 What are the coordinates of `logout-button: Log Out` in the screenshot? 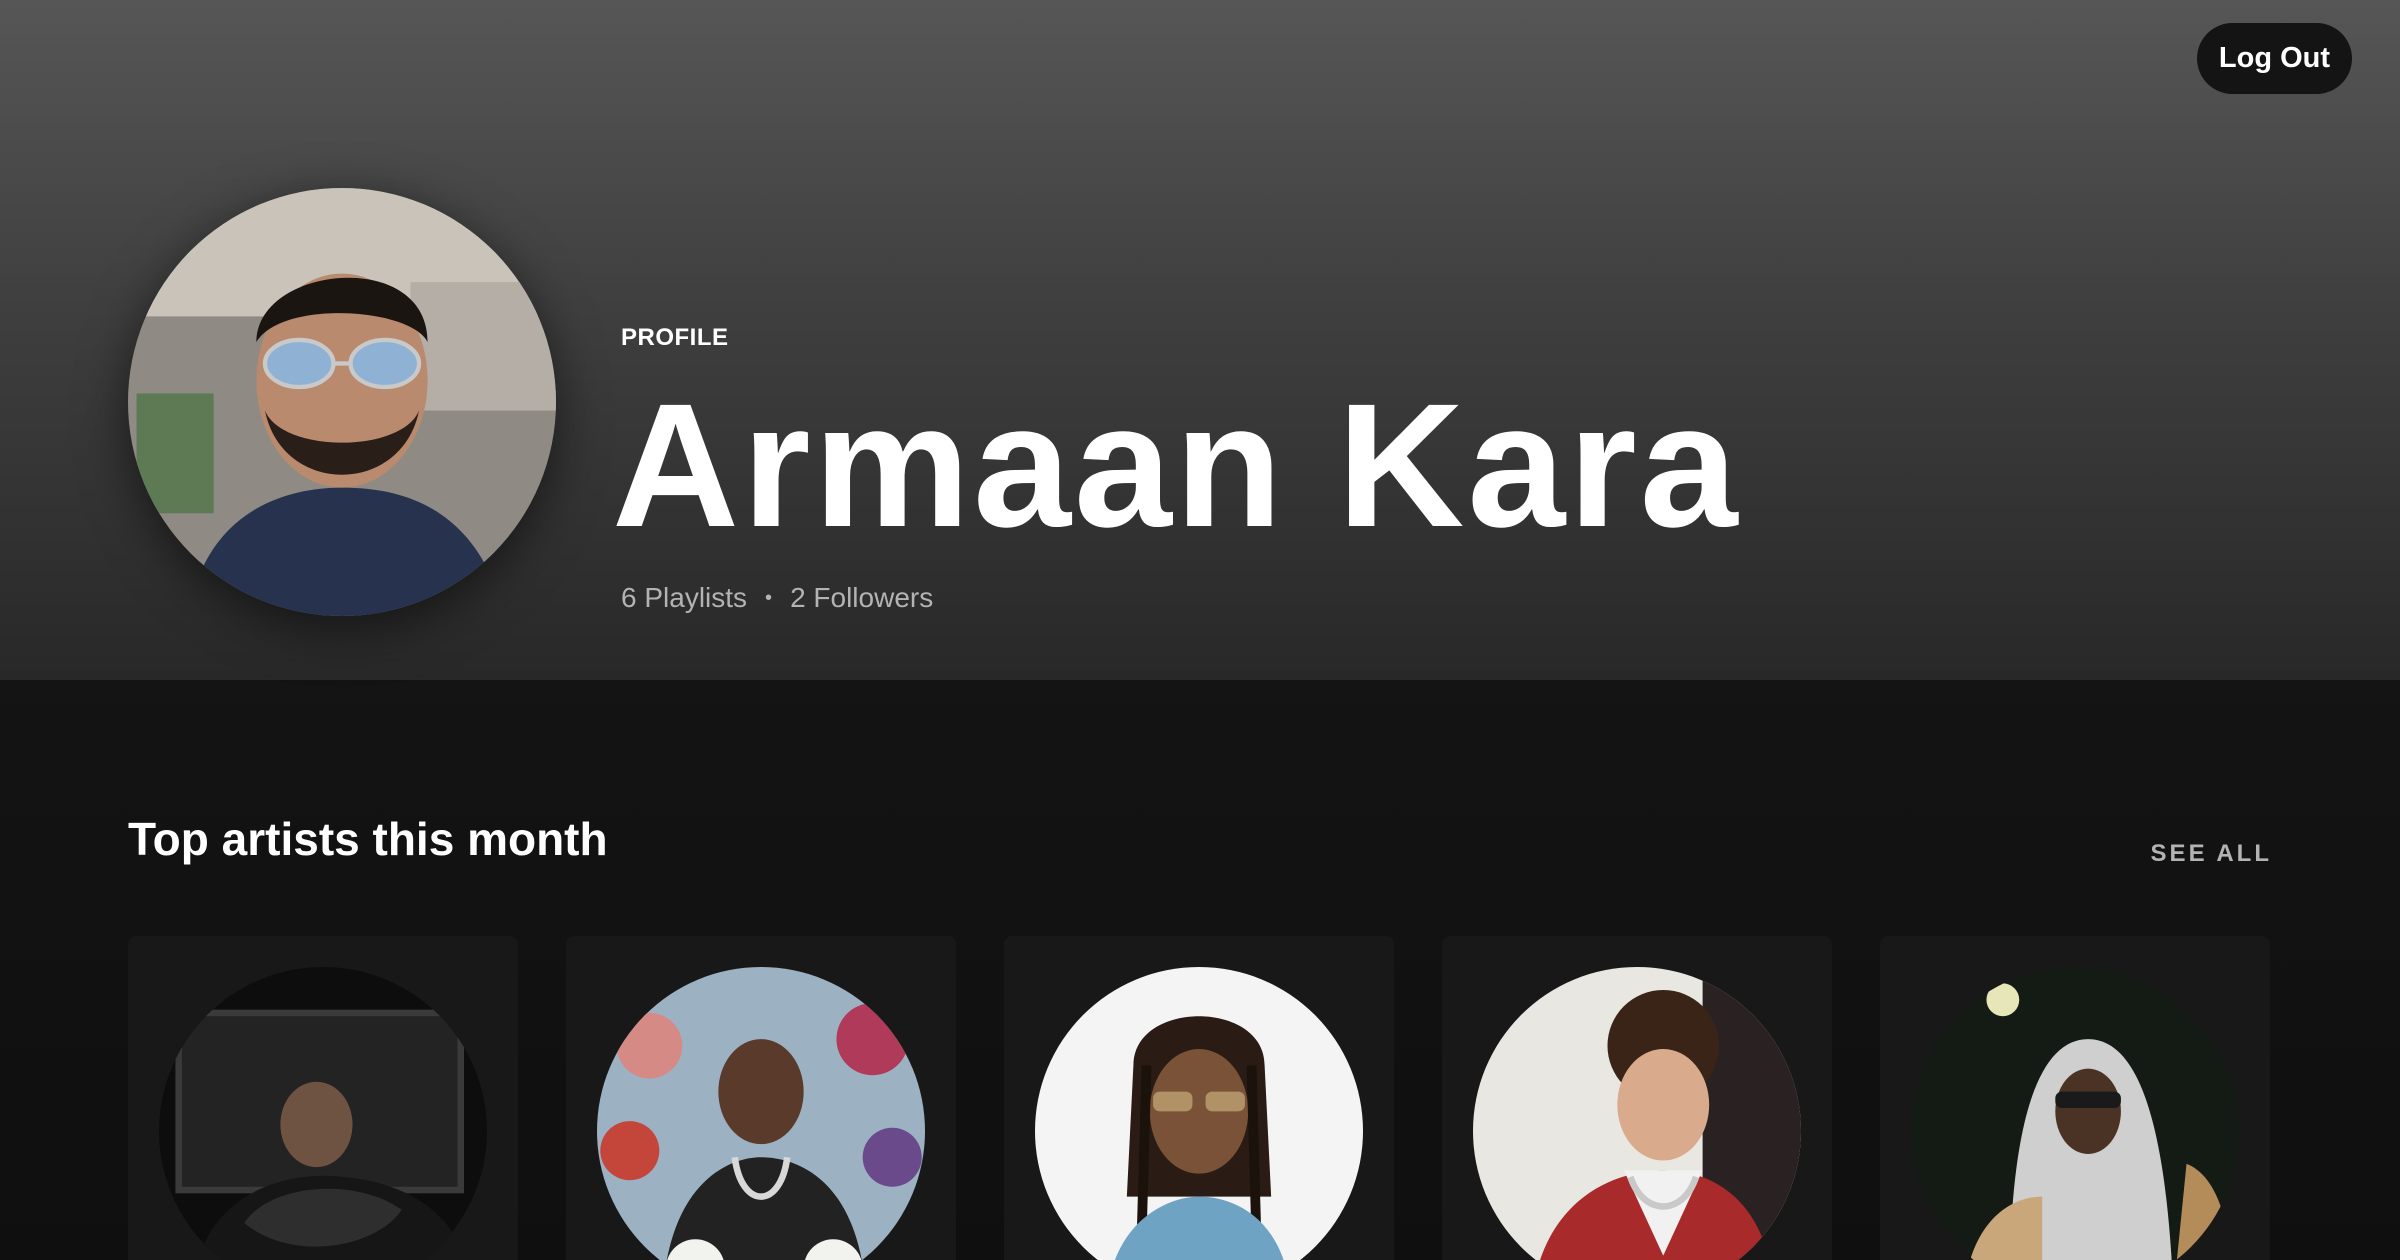 It's located at (2274, 58).